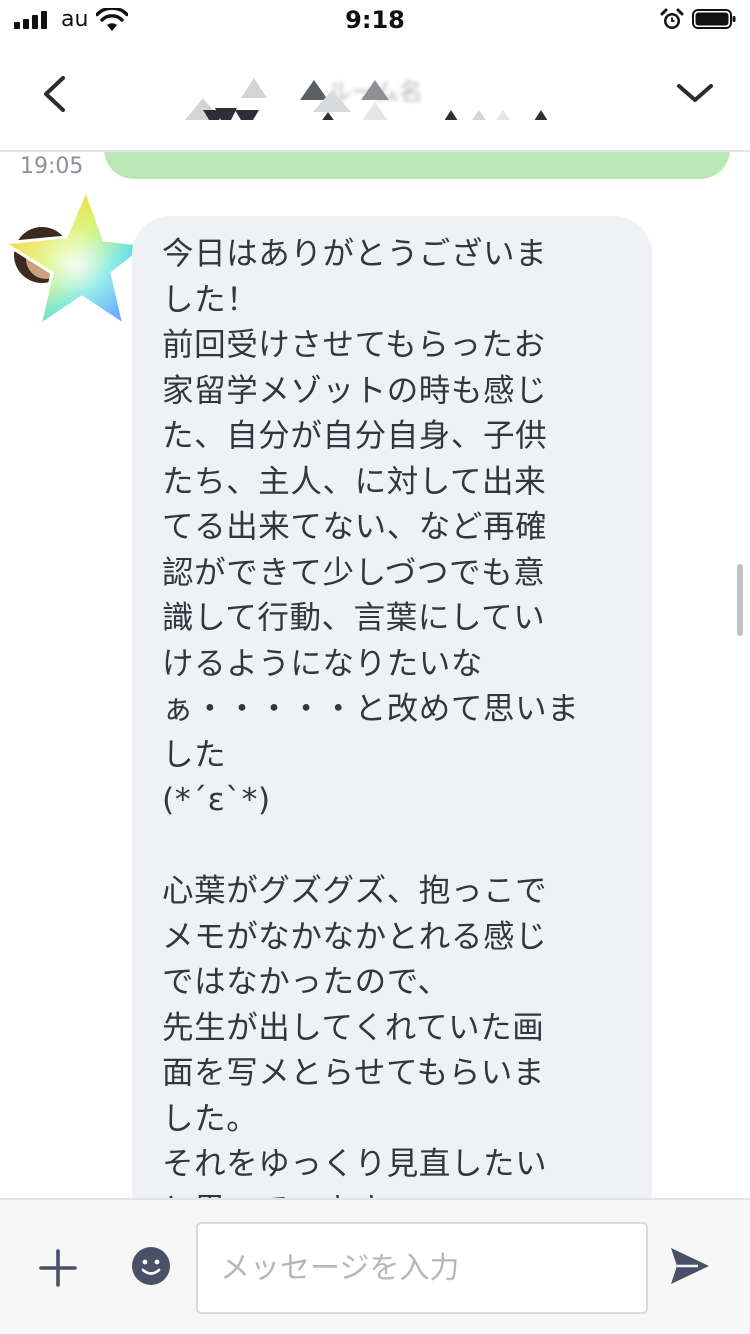  What do you see at coordinates (151, 1266) in the screenshot?
I see `emoji-icon` at bounding box center [151, 1266].